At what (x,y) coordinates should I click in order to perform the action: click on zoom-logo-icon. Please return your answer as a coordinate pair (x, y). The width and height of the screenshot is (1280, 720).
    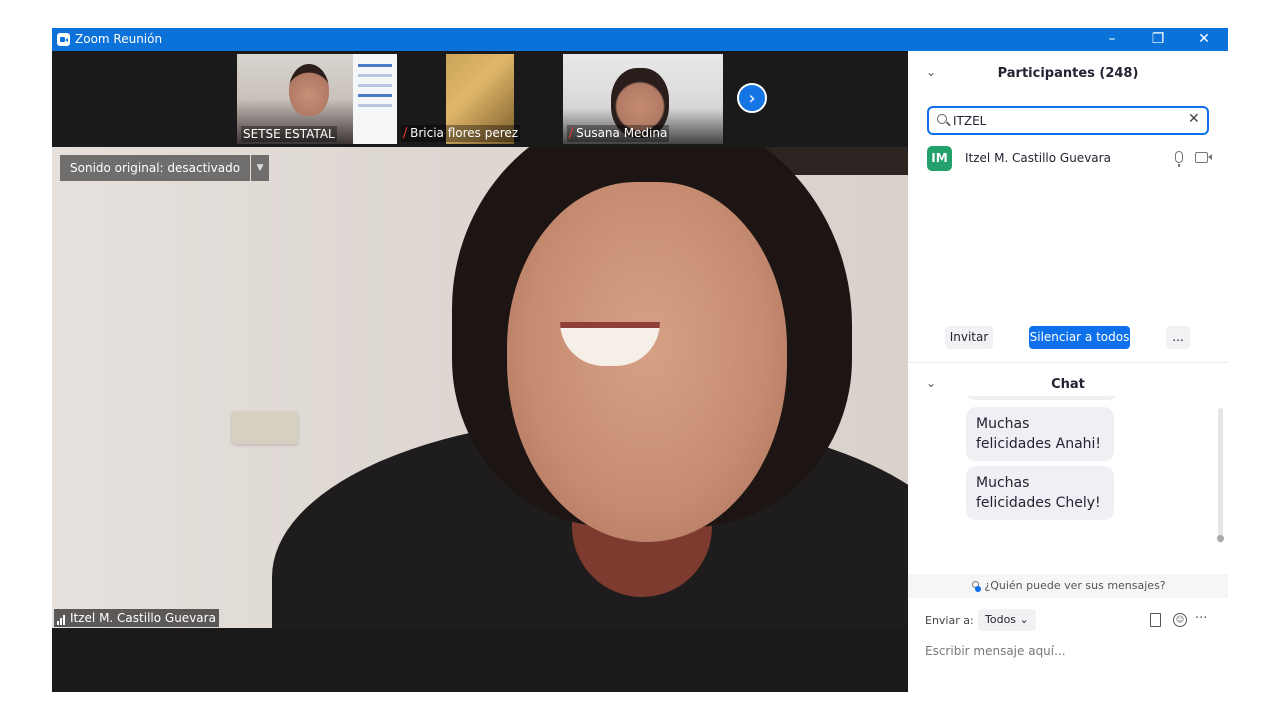
    Looking at the image, I should click on (63, 39).